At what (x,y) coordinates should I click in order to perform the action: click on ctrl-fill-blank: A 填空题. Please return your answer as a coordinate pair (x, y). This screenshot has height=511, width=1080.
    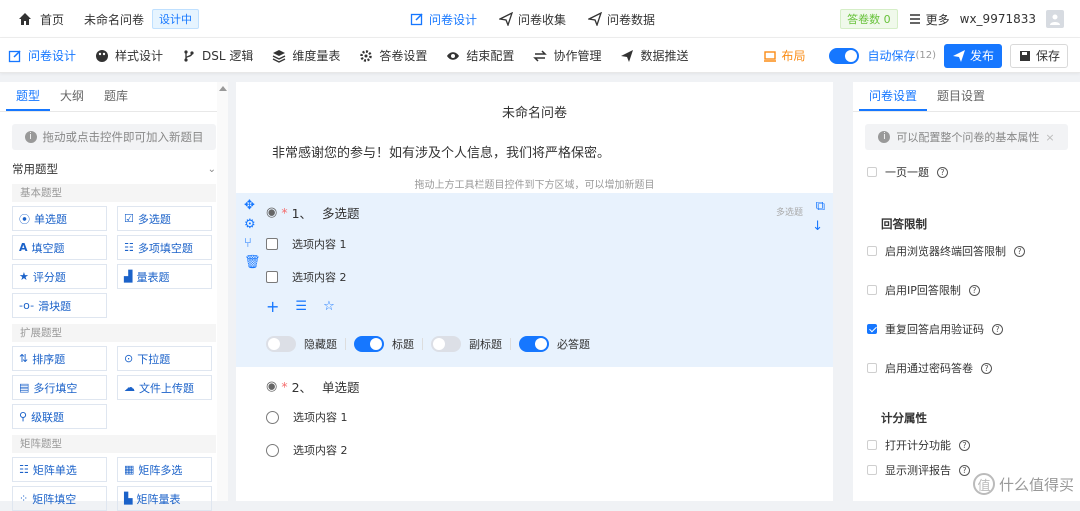
    Looking at the image, I should click on (59, 247).